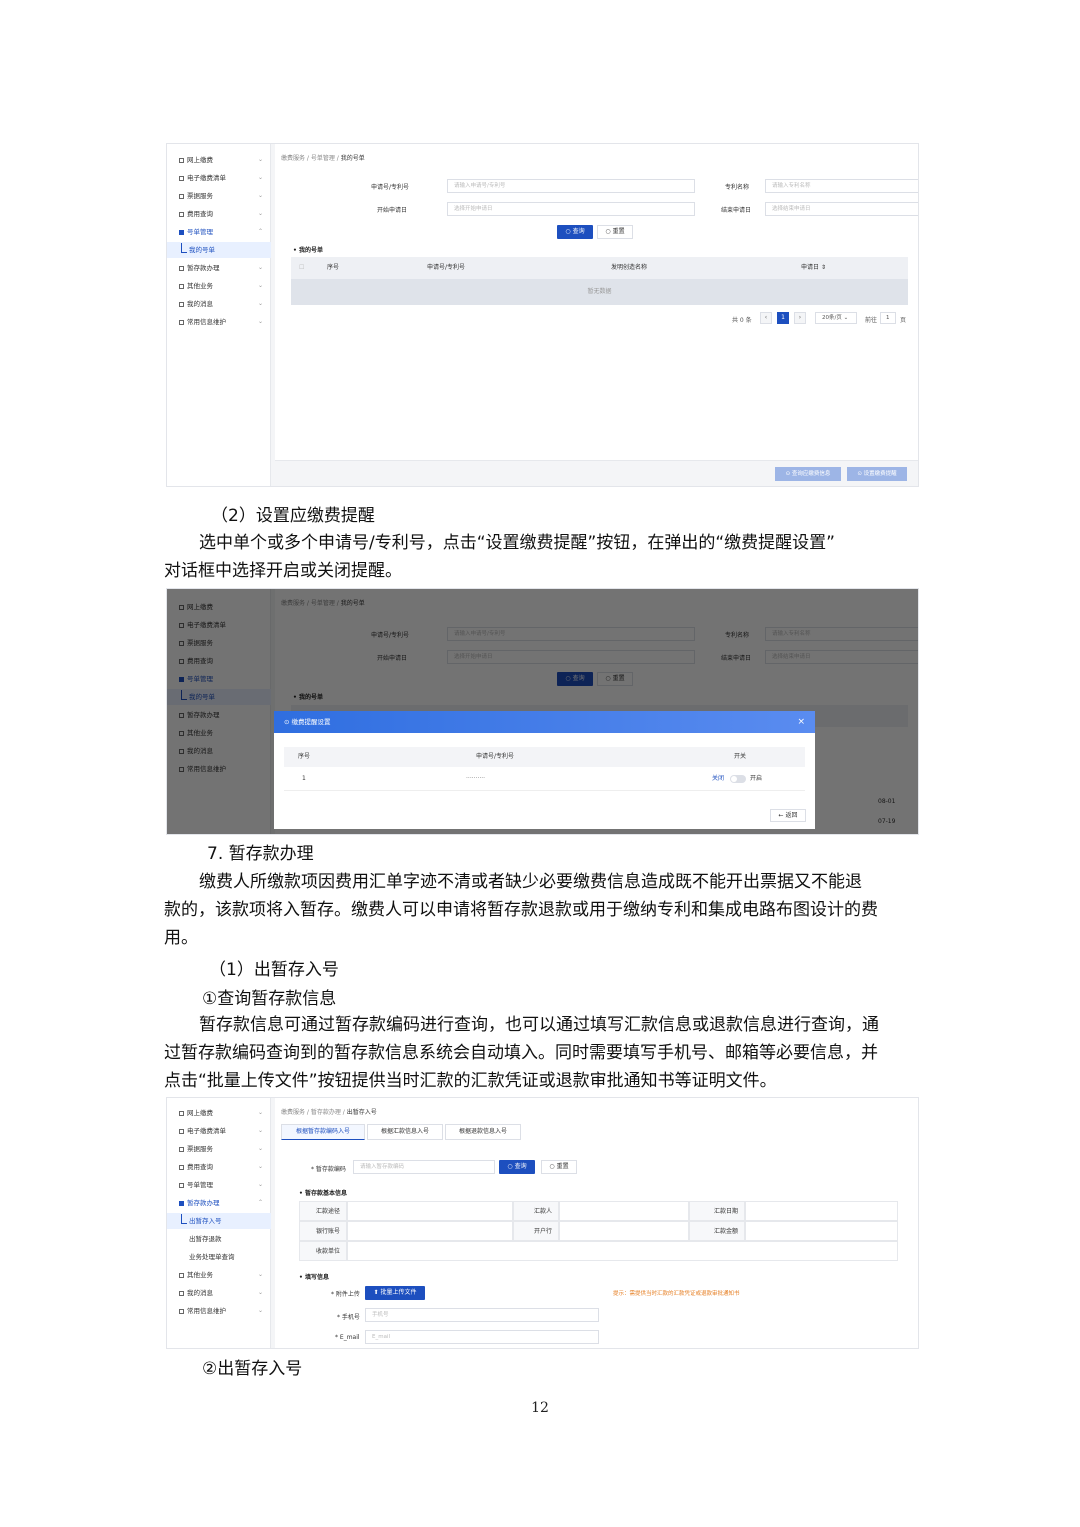 This screenshot has height=1527, width=1080. What do you see at coordinates (200, 1149) in the screenshot?
I see `sidebar-item-label: 票据服务` at bounding box center [200, 1149].